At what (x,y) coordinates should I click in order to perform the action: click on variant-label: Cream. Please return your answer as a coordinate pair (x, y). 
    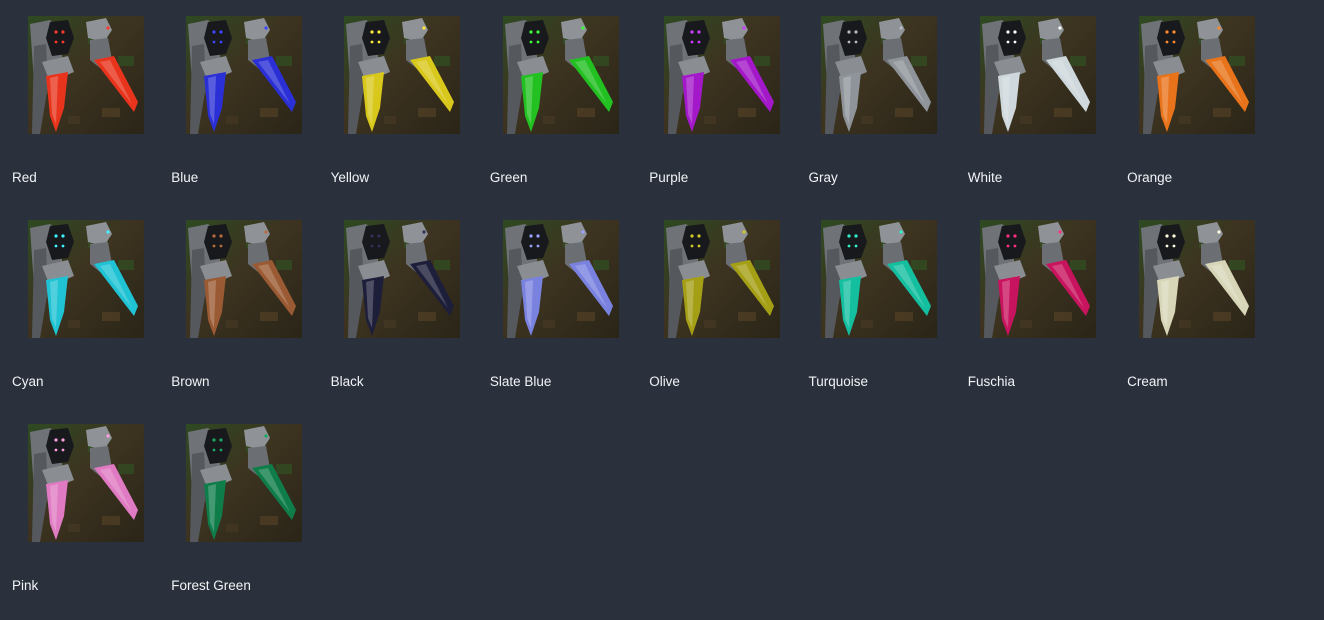
    Looking at the image, I should click on (1147, 381).